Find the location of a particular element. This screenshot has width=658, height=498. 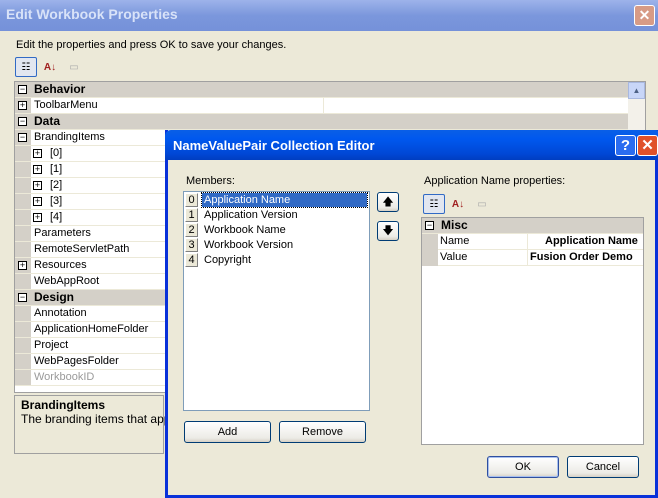

grid-row-label: WebAppRoot is located at coordinates (67, 281).